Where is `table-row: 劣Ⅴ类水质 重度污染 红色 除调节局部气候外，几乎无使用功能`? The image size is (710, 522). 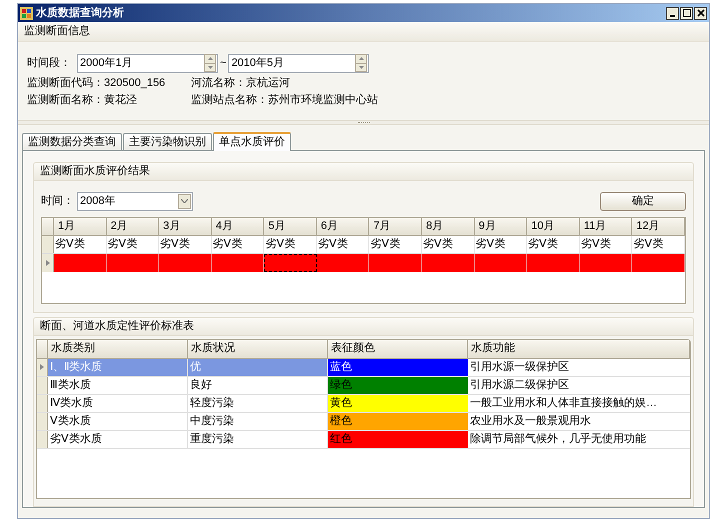
table-row: 劣Ⅴ类水质 重度污染 红色 除调节局部气候外，几乎无使用功能 is located at coordinates (363, 439).